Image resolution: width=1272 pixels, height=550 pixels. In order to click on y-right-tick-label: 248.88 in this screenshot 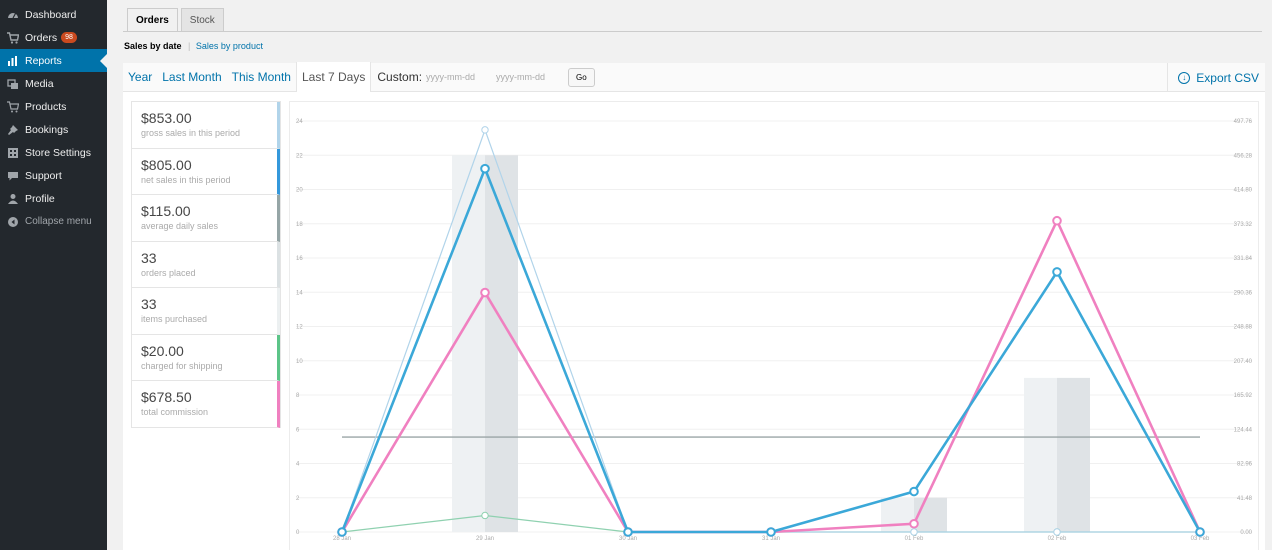, I will do `click(1243, 328)`.